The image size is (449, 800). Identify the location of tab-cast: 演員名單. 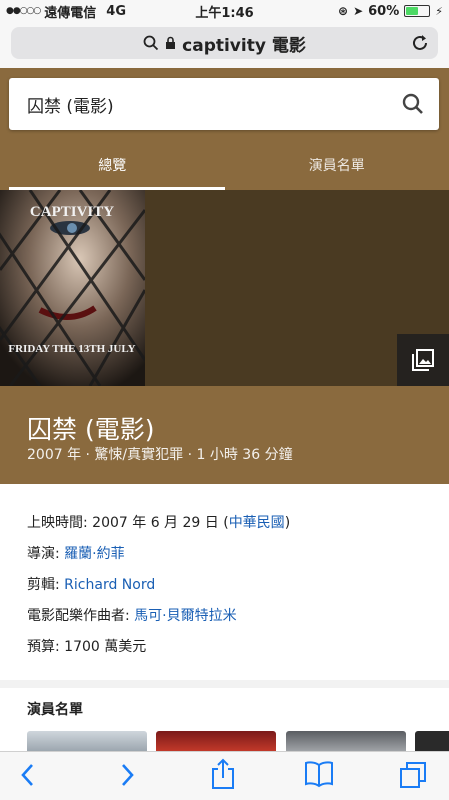
(337, 169).